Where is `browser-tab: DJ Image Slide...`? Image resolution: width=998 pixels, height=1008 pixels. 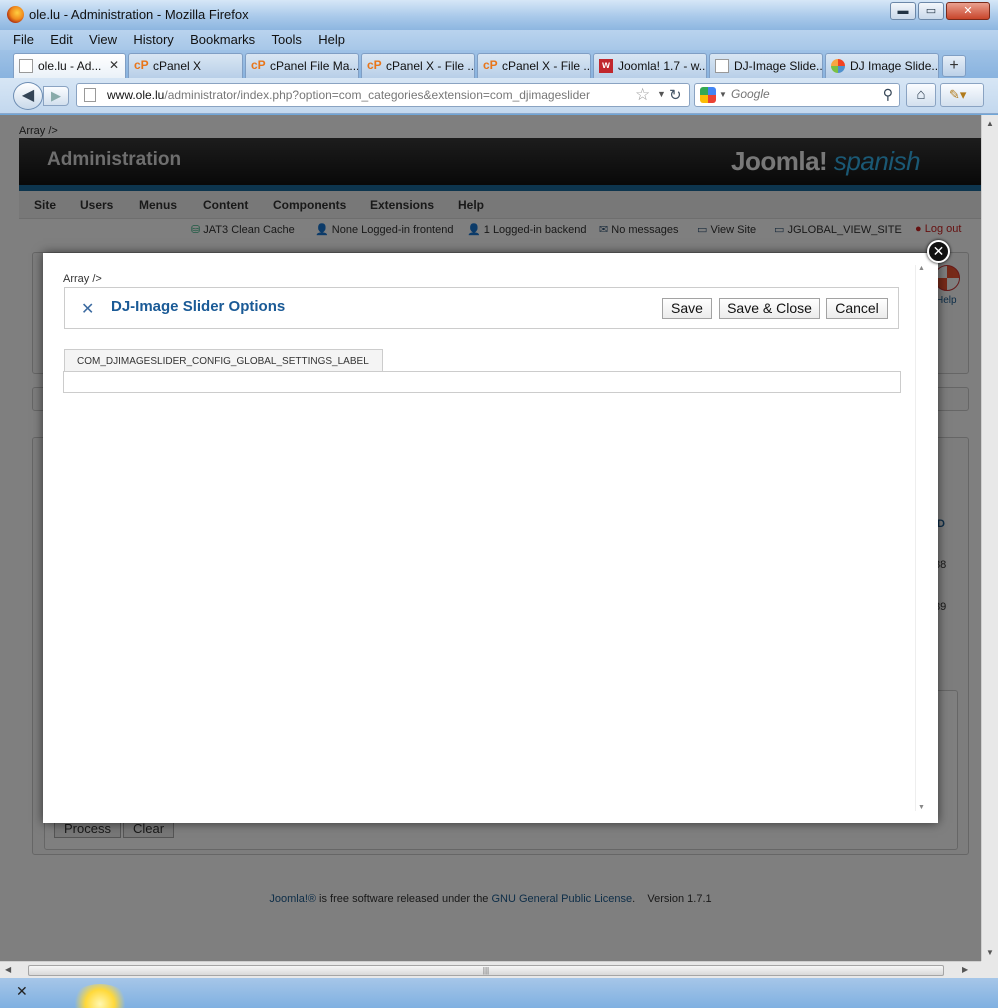
browser-tab: DJ Image Slide... is located at coordinates (882, 65).